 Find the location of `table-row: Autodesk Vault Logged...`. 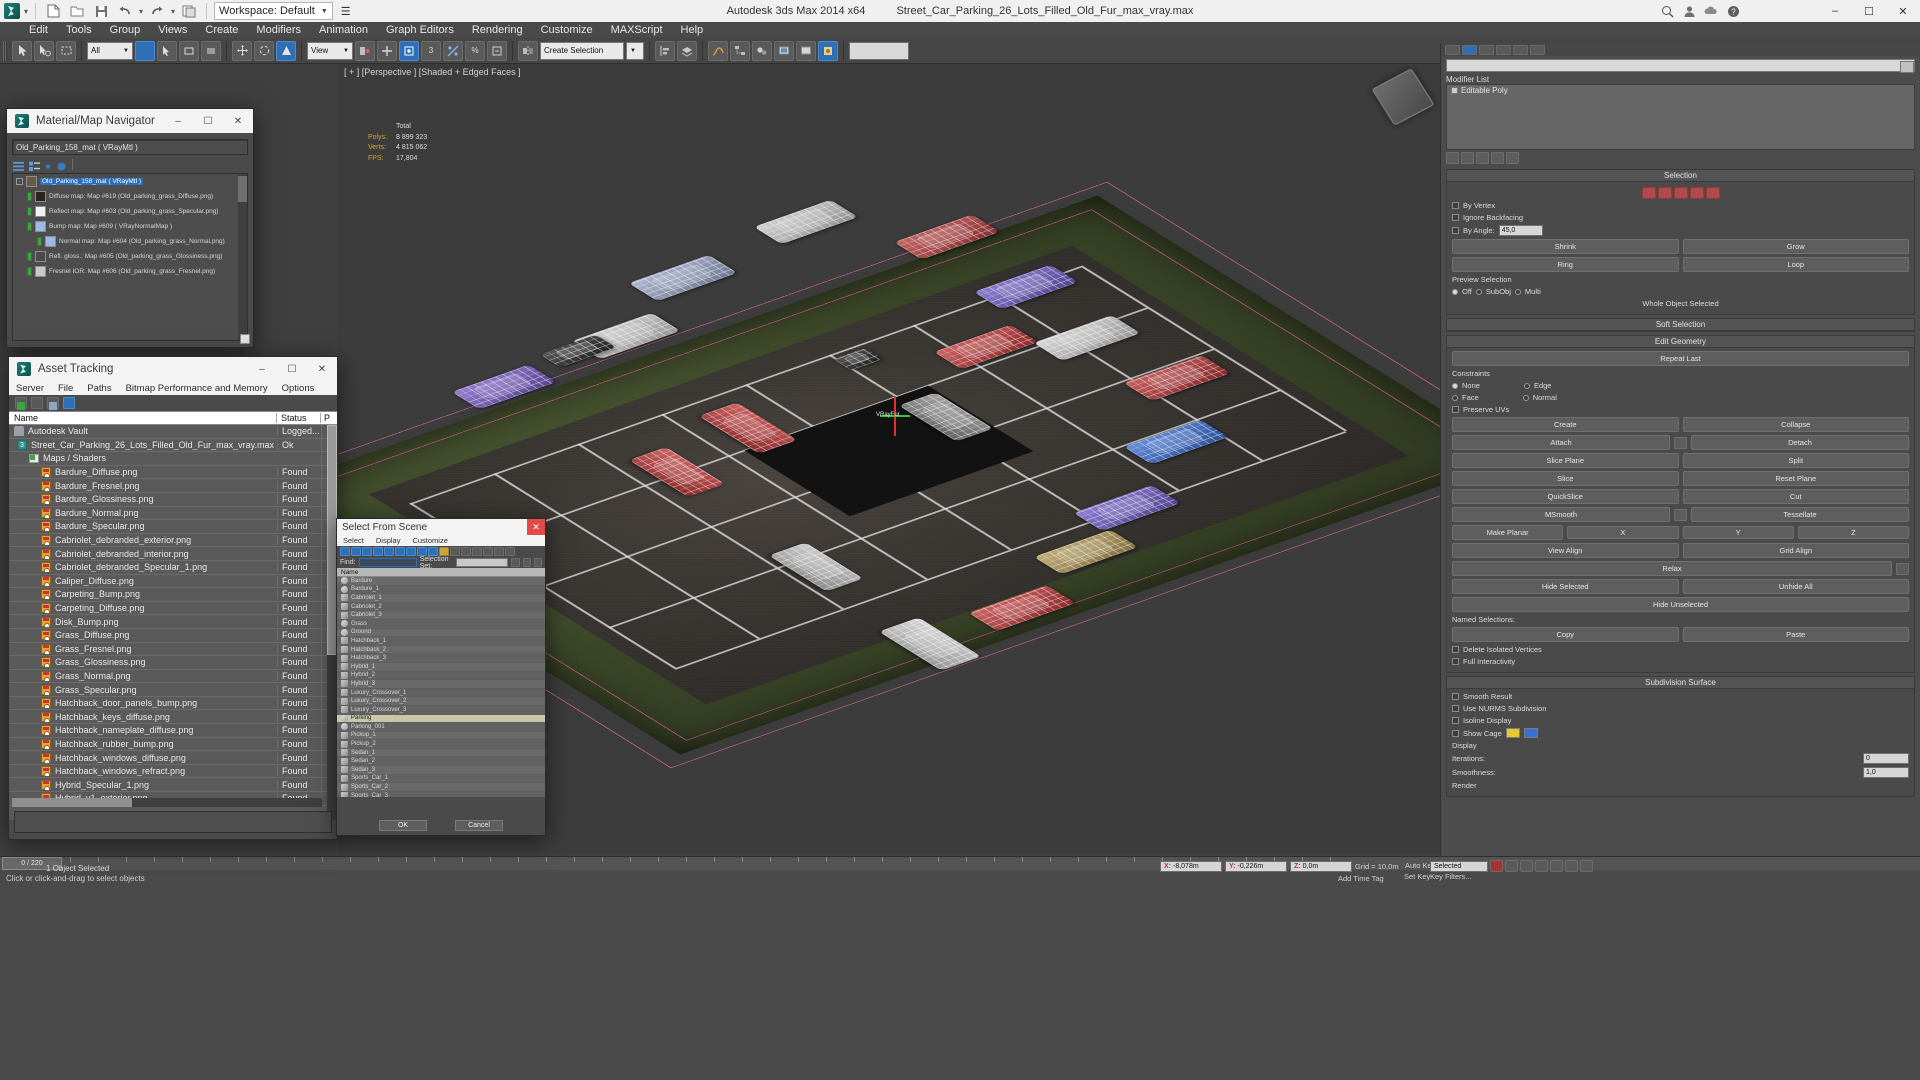

table-row: Autodesk Vault Logged... is located at coordinates (173, 432).